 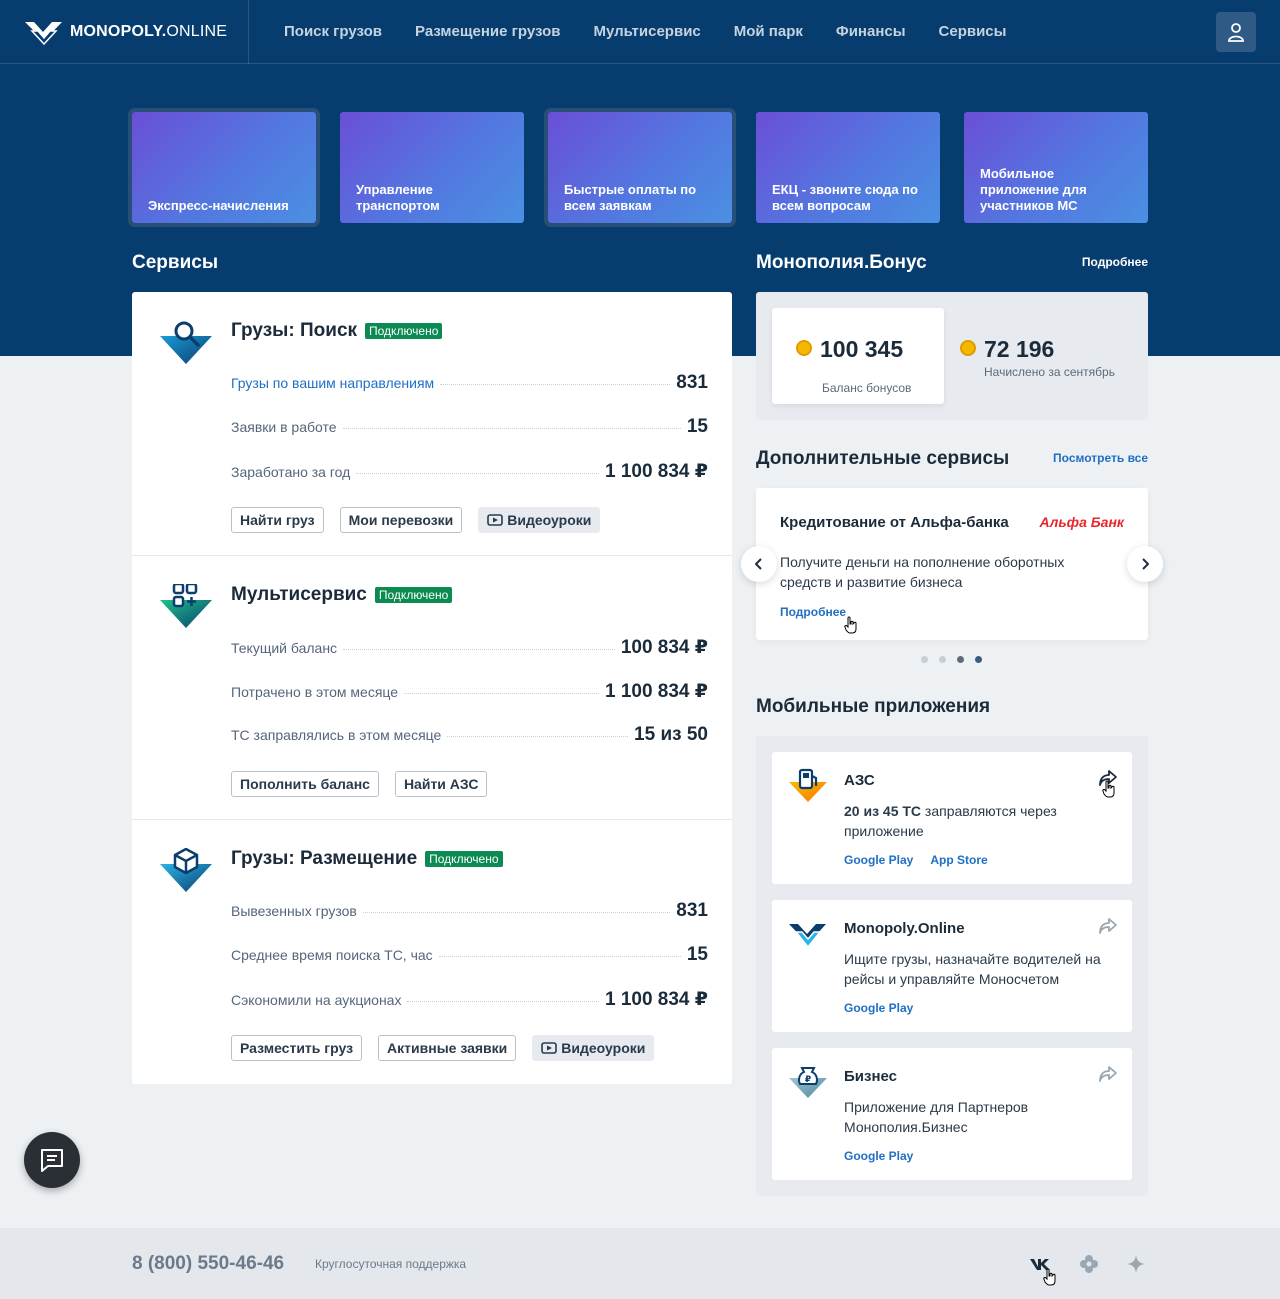 What do you see at coordinates (149, 31) in the screenshot?
I see `logo-text: MONOPOLY.ONLINE` at bounding box center [149, 31].